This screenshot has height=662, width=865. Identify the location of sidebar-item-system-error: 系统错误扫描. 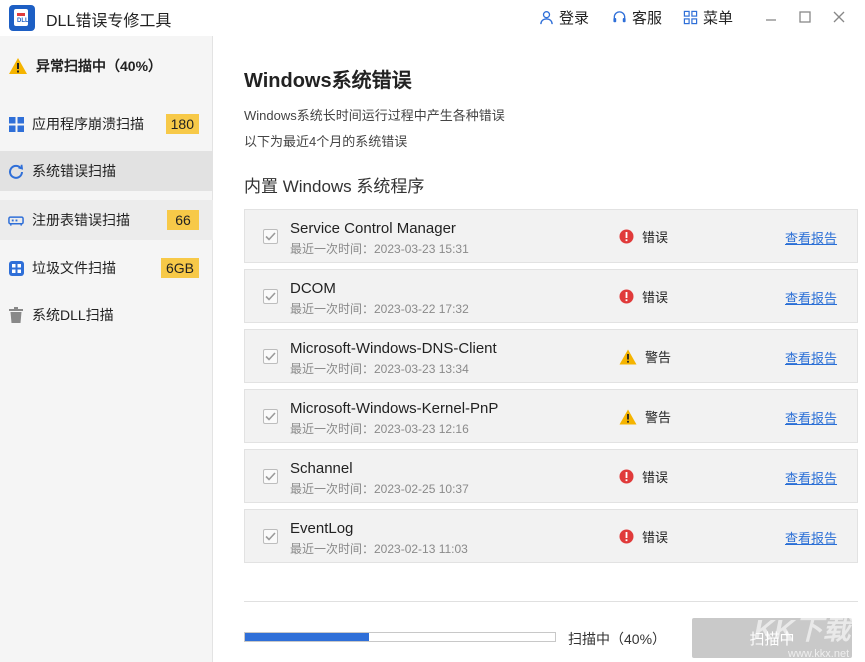
(106, 171).